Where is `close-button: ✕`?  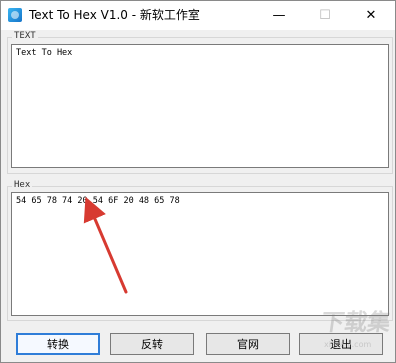
close-button: ✕ is located at coordinates (371, 15).